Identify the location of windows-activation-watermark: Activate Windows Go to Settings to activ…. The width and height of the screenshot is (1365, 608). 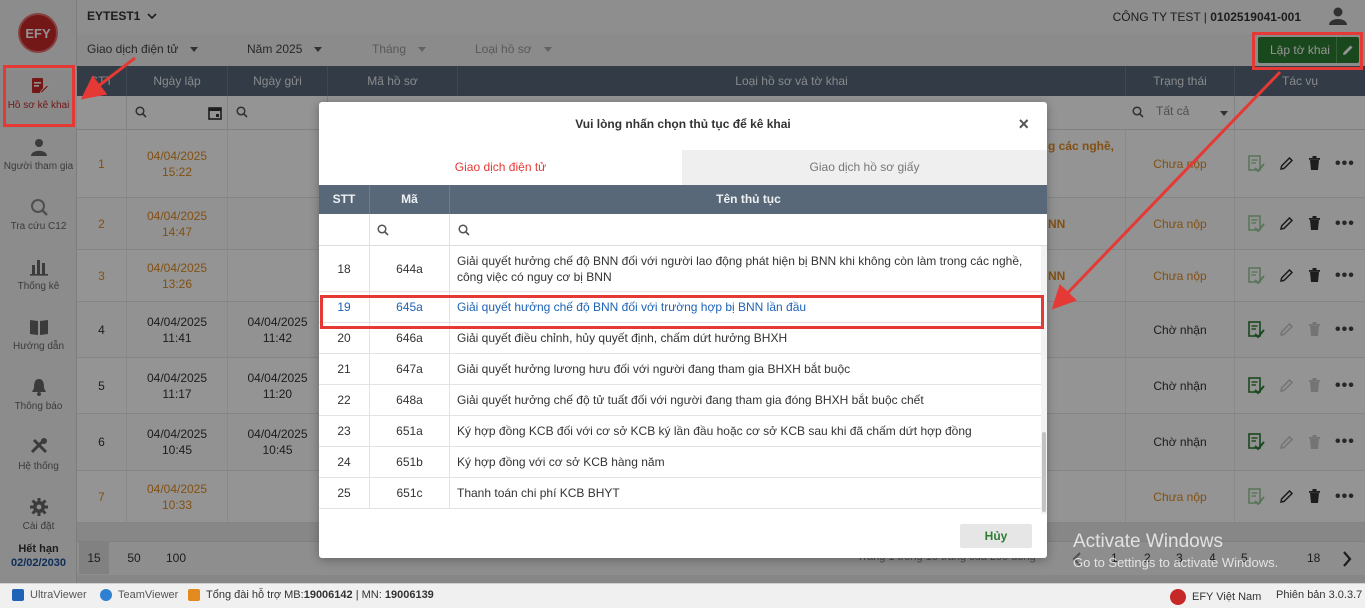
(1175, 550).